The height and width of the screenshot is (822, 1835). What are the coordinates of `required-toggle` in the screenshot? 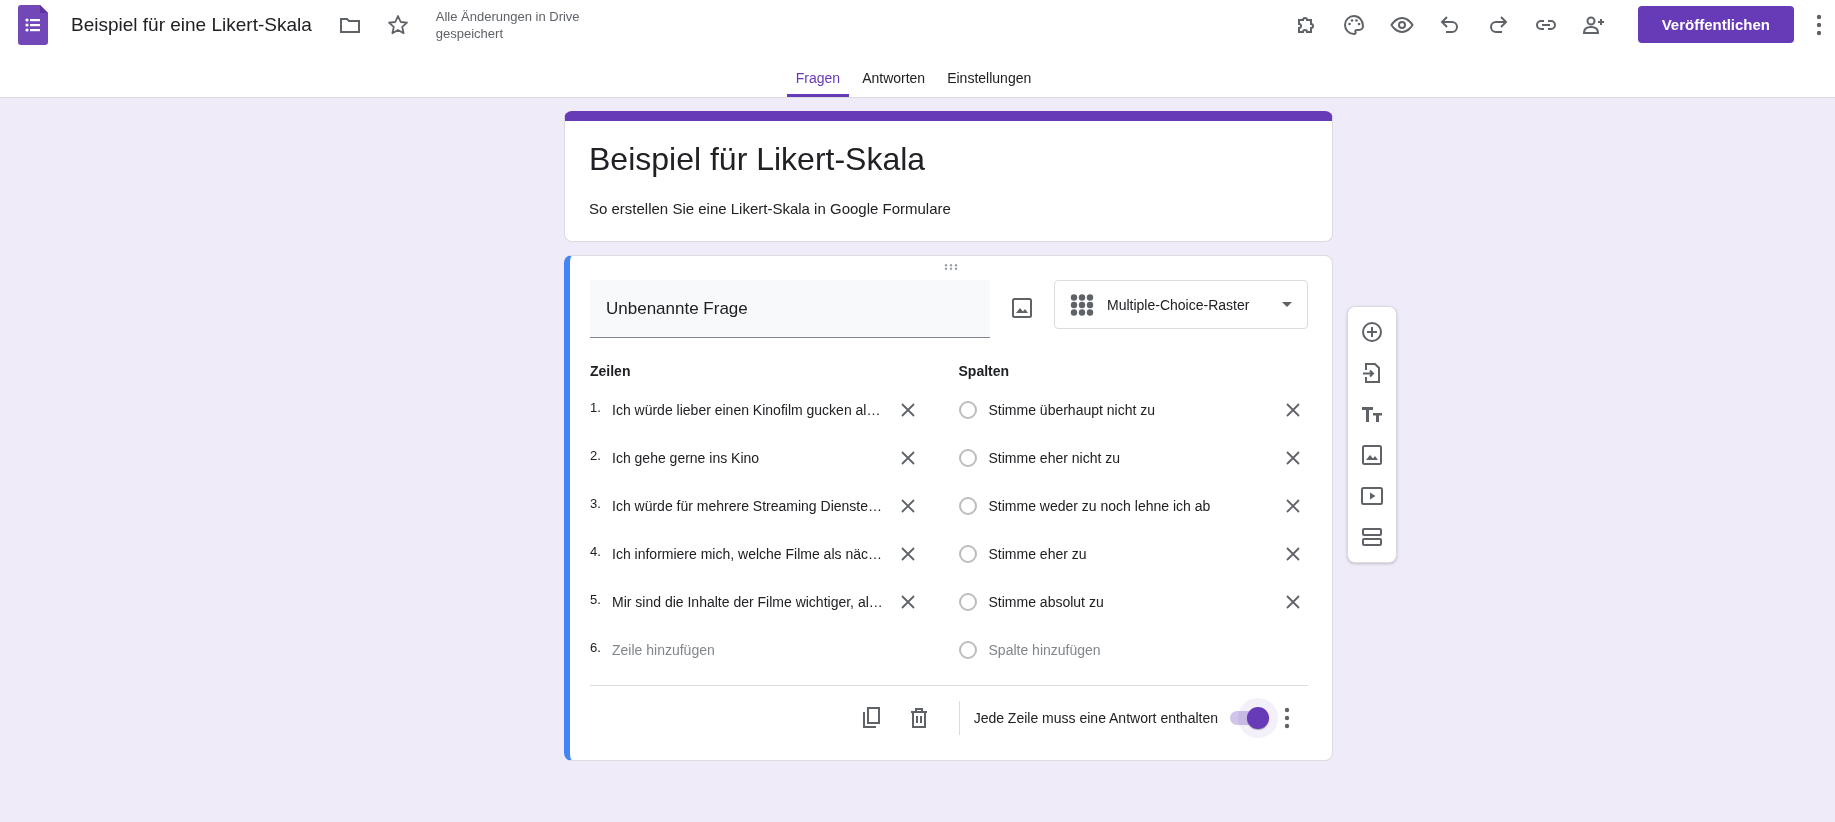 It's located at (1254, 718).